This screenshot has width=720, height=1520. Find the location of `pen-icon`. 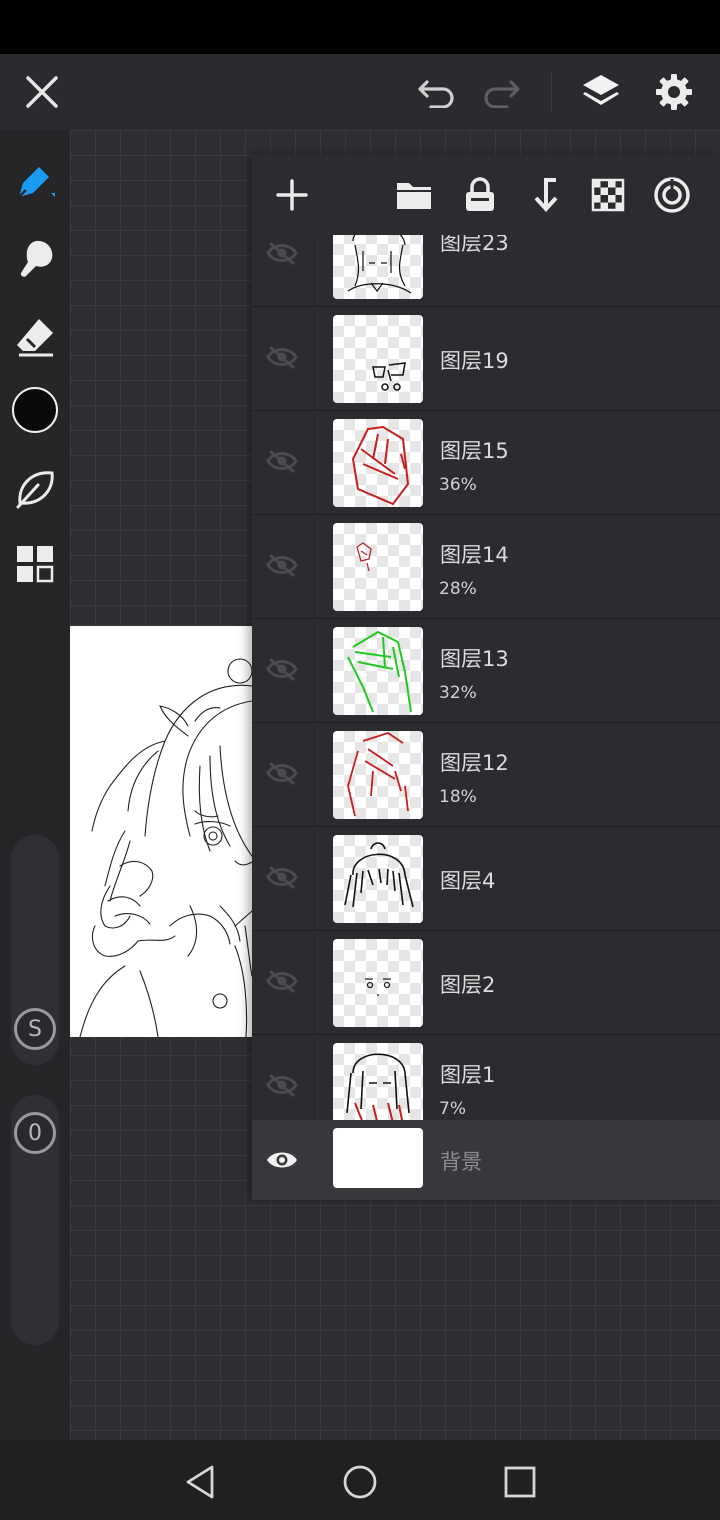

pen-icon is located at coordinates (35, 181).